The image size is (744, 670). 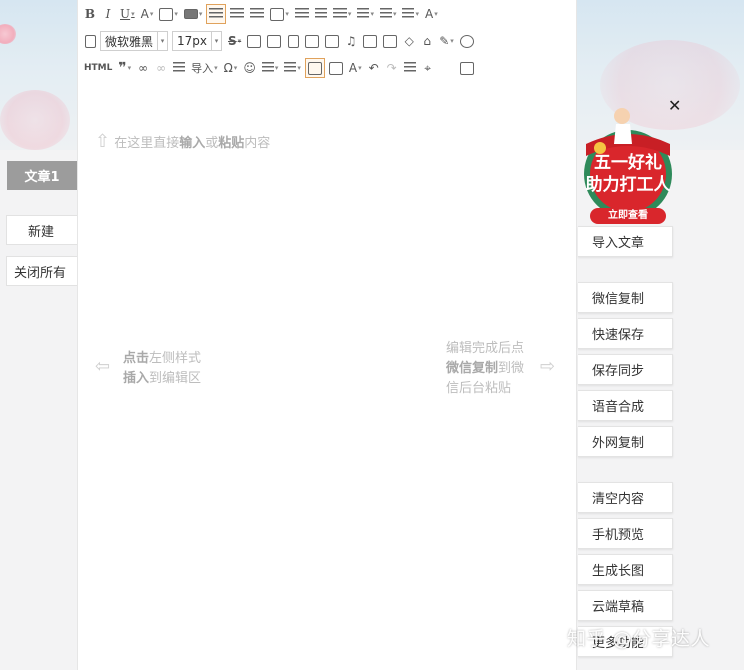 What do you see at coordinates (231, 68) in the screenshot?
I see `special-char-icon: Ω ▾` at bounding box center [231, 68].